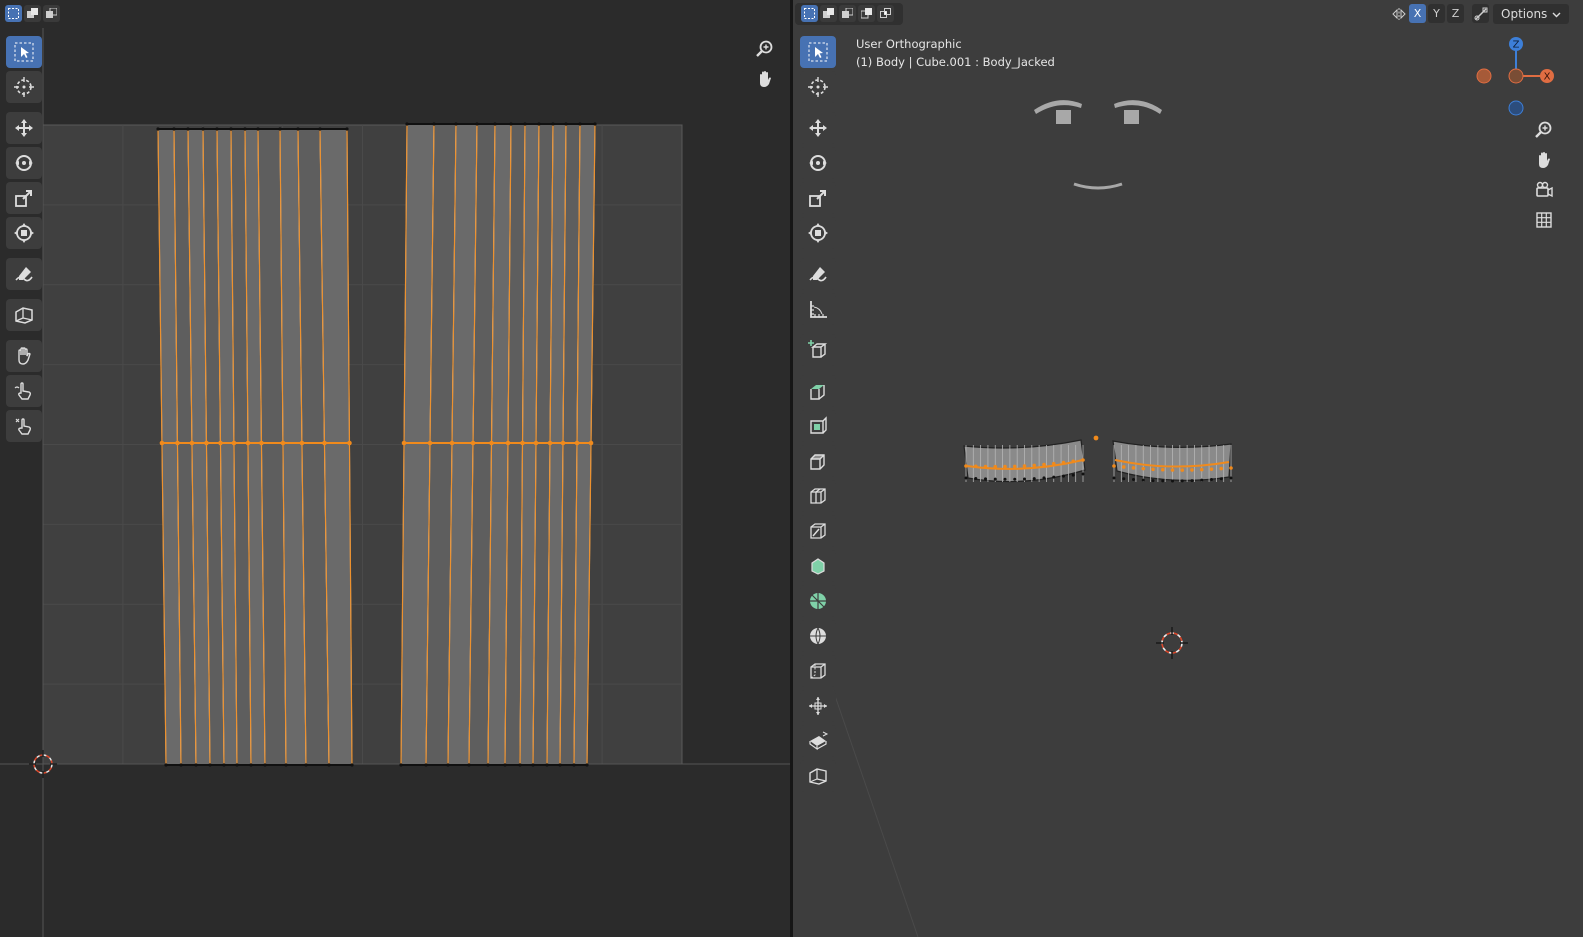 The width and height of the screenshot is (1583, 937). What do you see at coordinates (818, 274) in the screenshot?
I see `annotate-icon` at bounding box center [818, 274].